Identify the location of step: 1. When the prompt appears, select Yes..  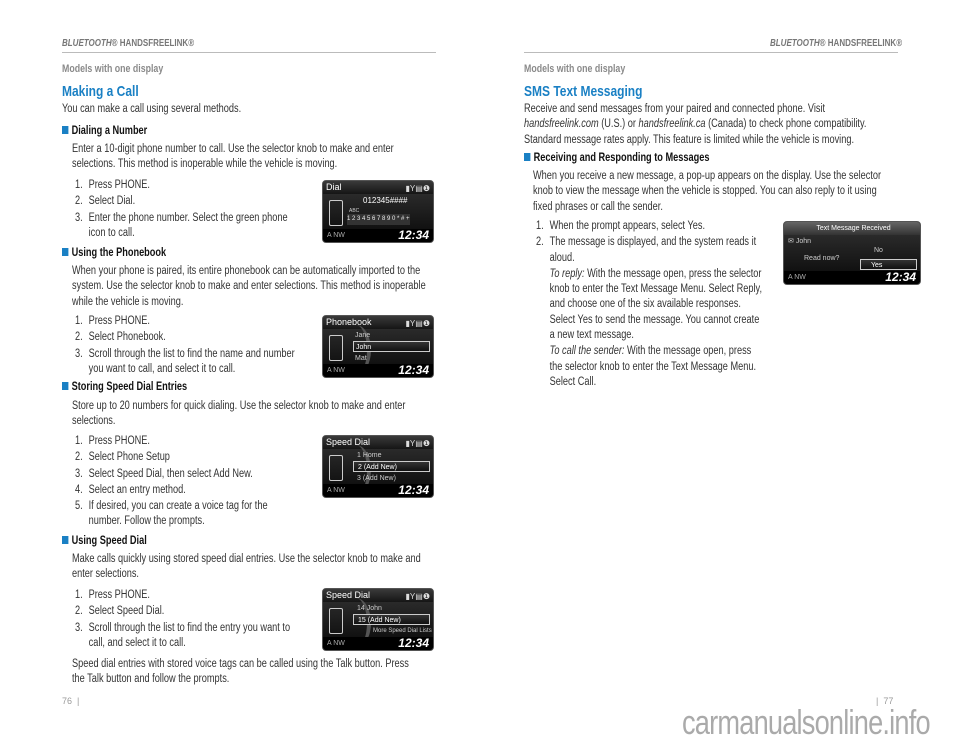
(621, 226).